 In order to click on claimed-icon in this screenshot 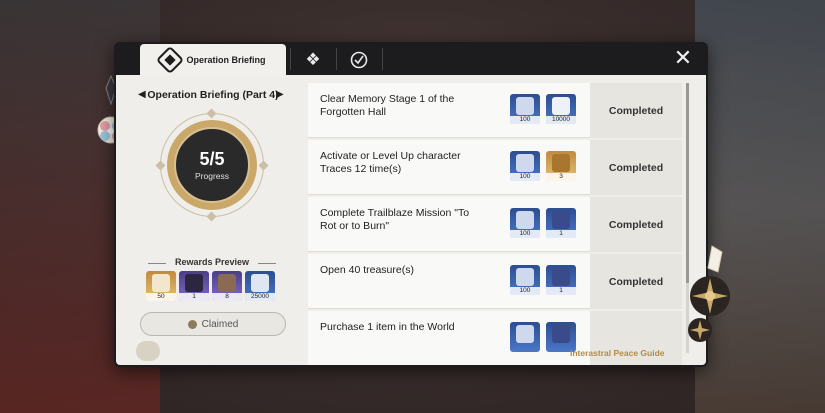, I will do `click(192, 324)`.